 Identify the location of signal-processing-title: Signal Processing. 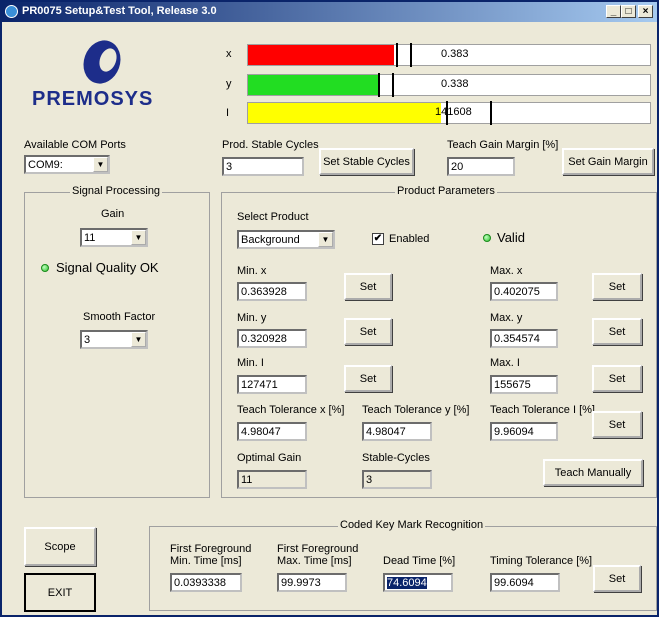
(116, 191).